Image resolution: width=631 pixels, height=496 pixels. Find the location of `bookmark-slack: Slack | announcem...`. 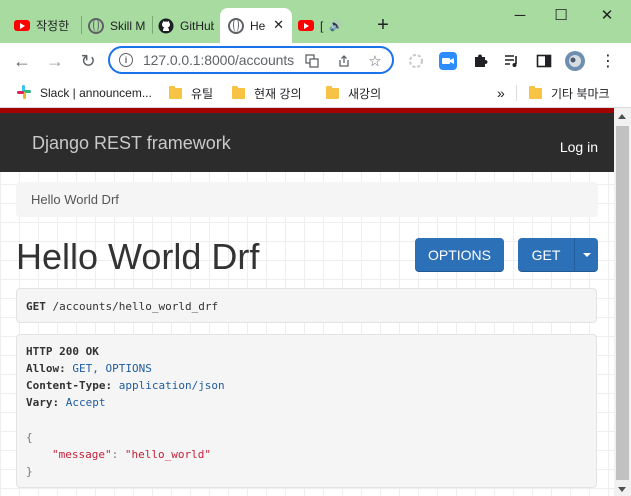

bookmark-slack: Slack | announcem... is located at coordinates (84, 93).